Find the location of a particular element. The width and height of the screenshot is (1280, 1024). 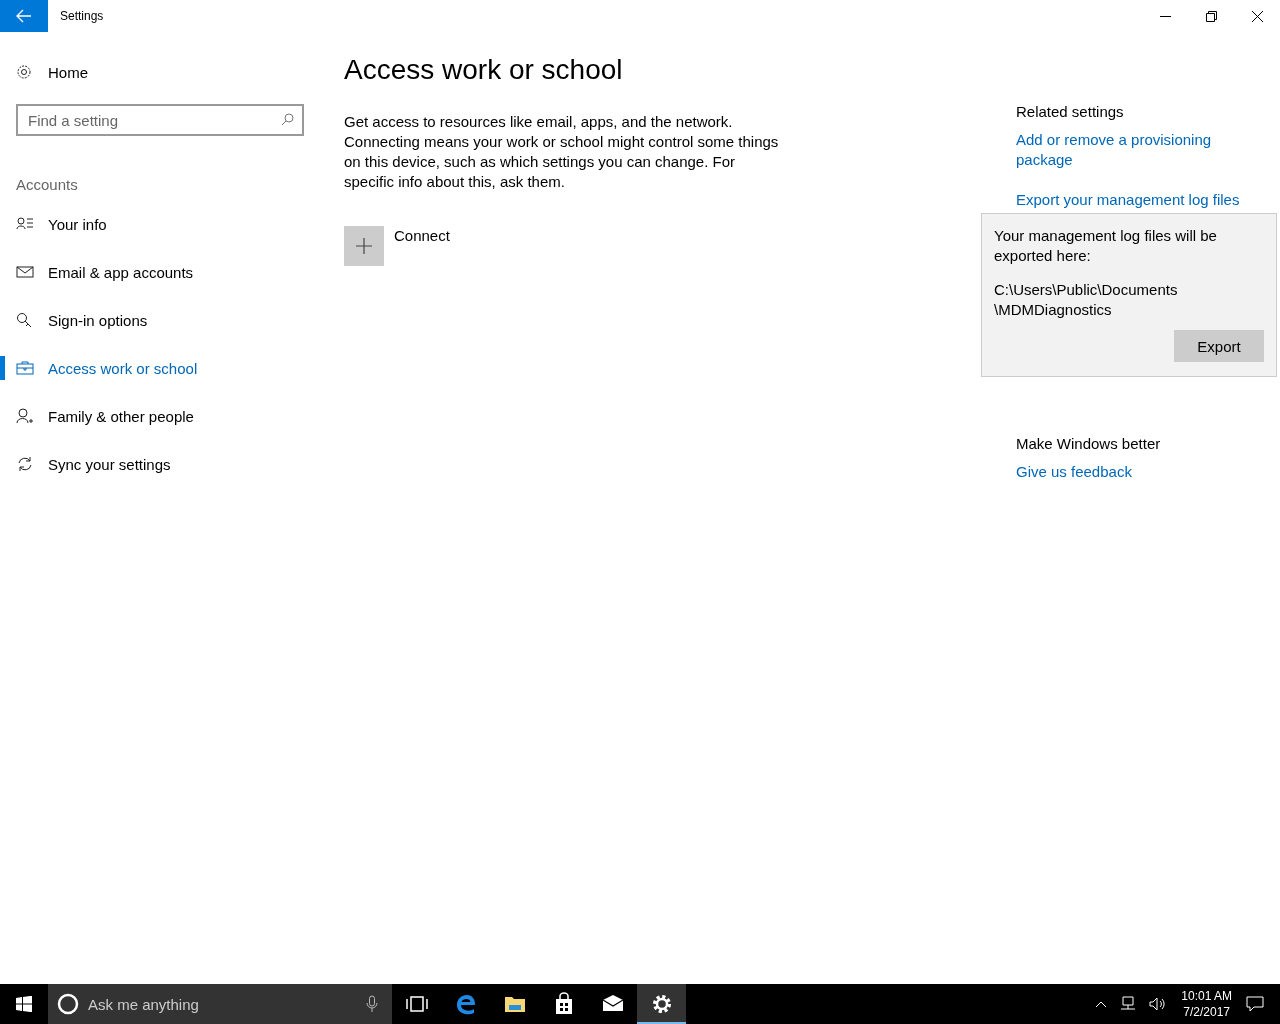

clock: 10:01 AM 7/2/2017 is located at coordinates (1206, 1004).